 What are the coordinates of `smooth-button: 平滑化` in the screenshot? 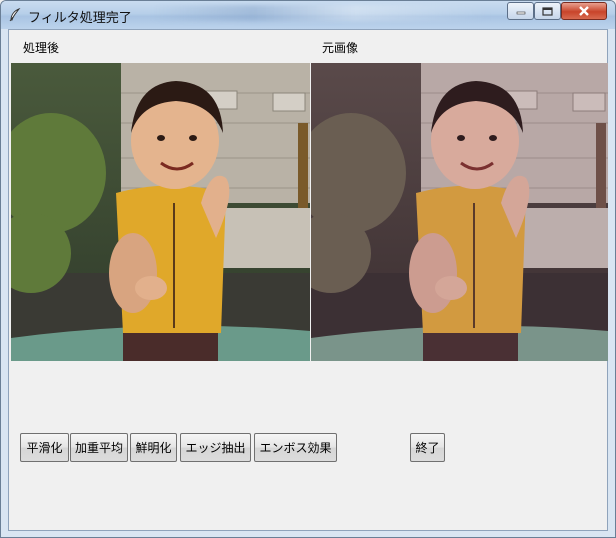 It's located at (44, 447).